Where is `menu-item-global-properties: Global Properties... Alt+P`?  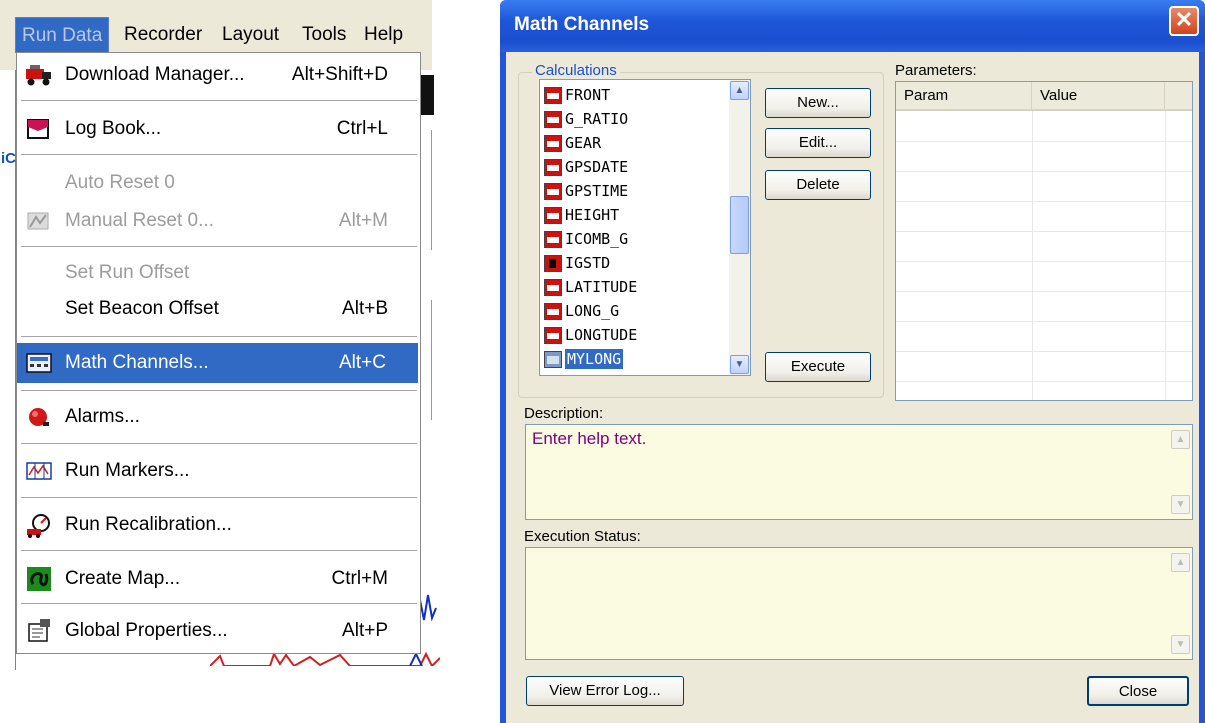
menu-item-global-properties: Global Properties... Alt+P is located at coordinates (218, 631).